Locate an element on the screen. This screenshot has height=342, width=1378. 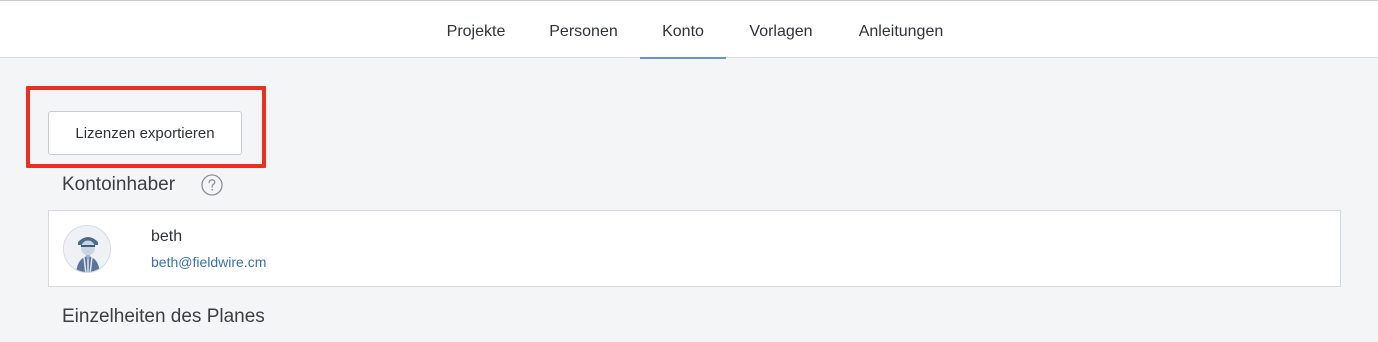
tab-konto: Konto is located at coordinates (683, 30).